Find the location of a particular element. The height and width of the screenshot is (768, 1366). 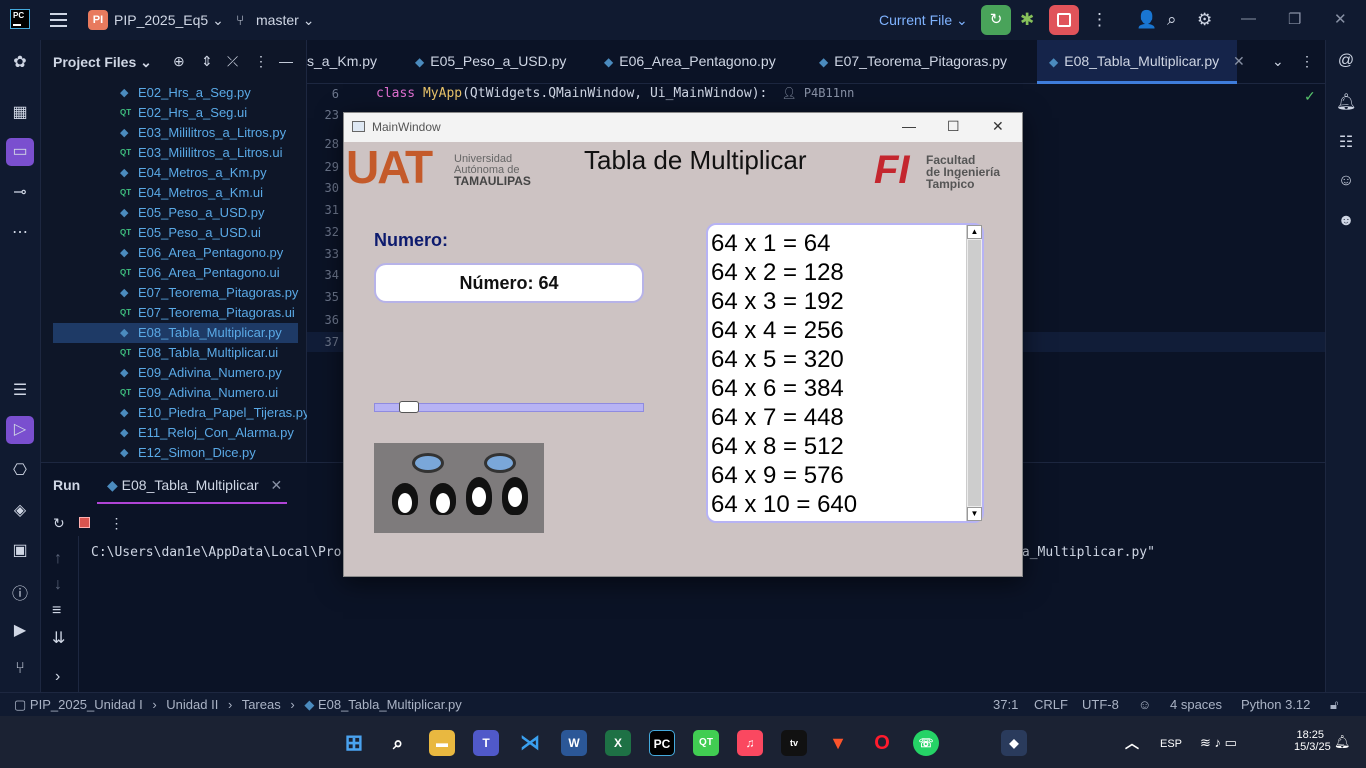

list-item: 64 x 2 = 128 is located at coordinates (784, 272).